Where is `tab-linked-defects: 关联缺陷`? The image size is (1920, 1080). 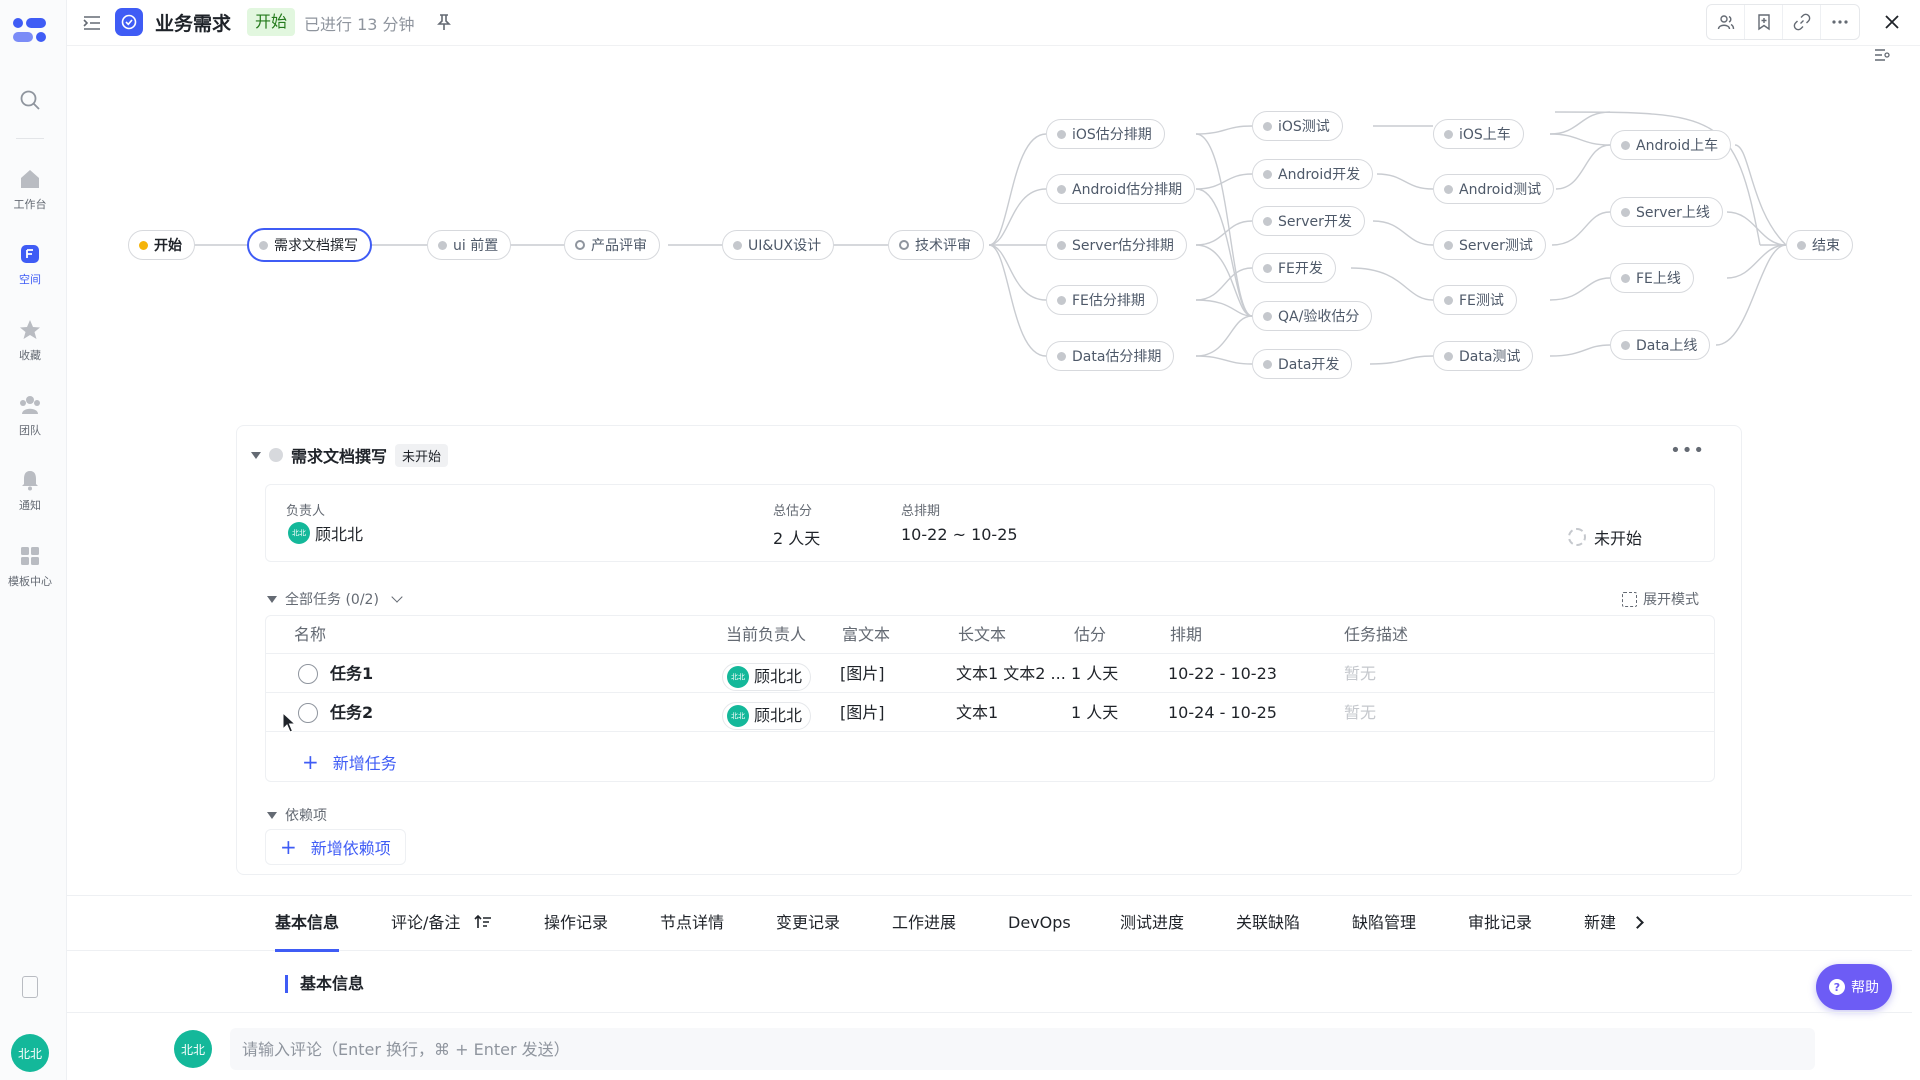 tab-linked-defects: 关联缺陷 is located at coordinates (1268, 923).